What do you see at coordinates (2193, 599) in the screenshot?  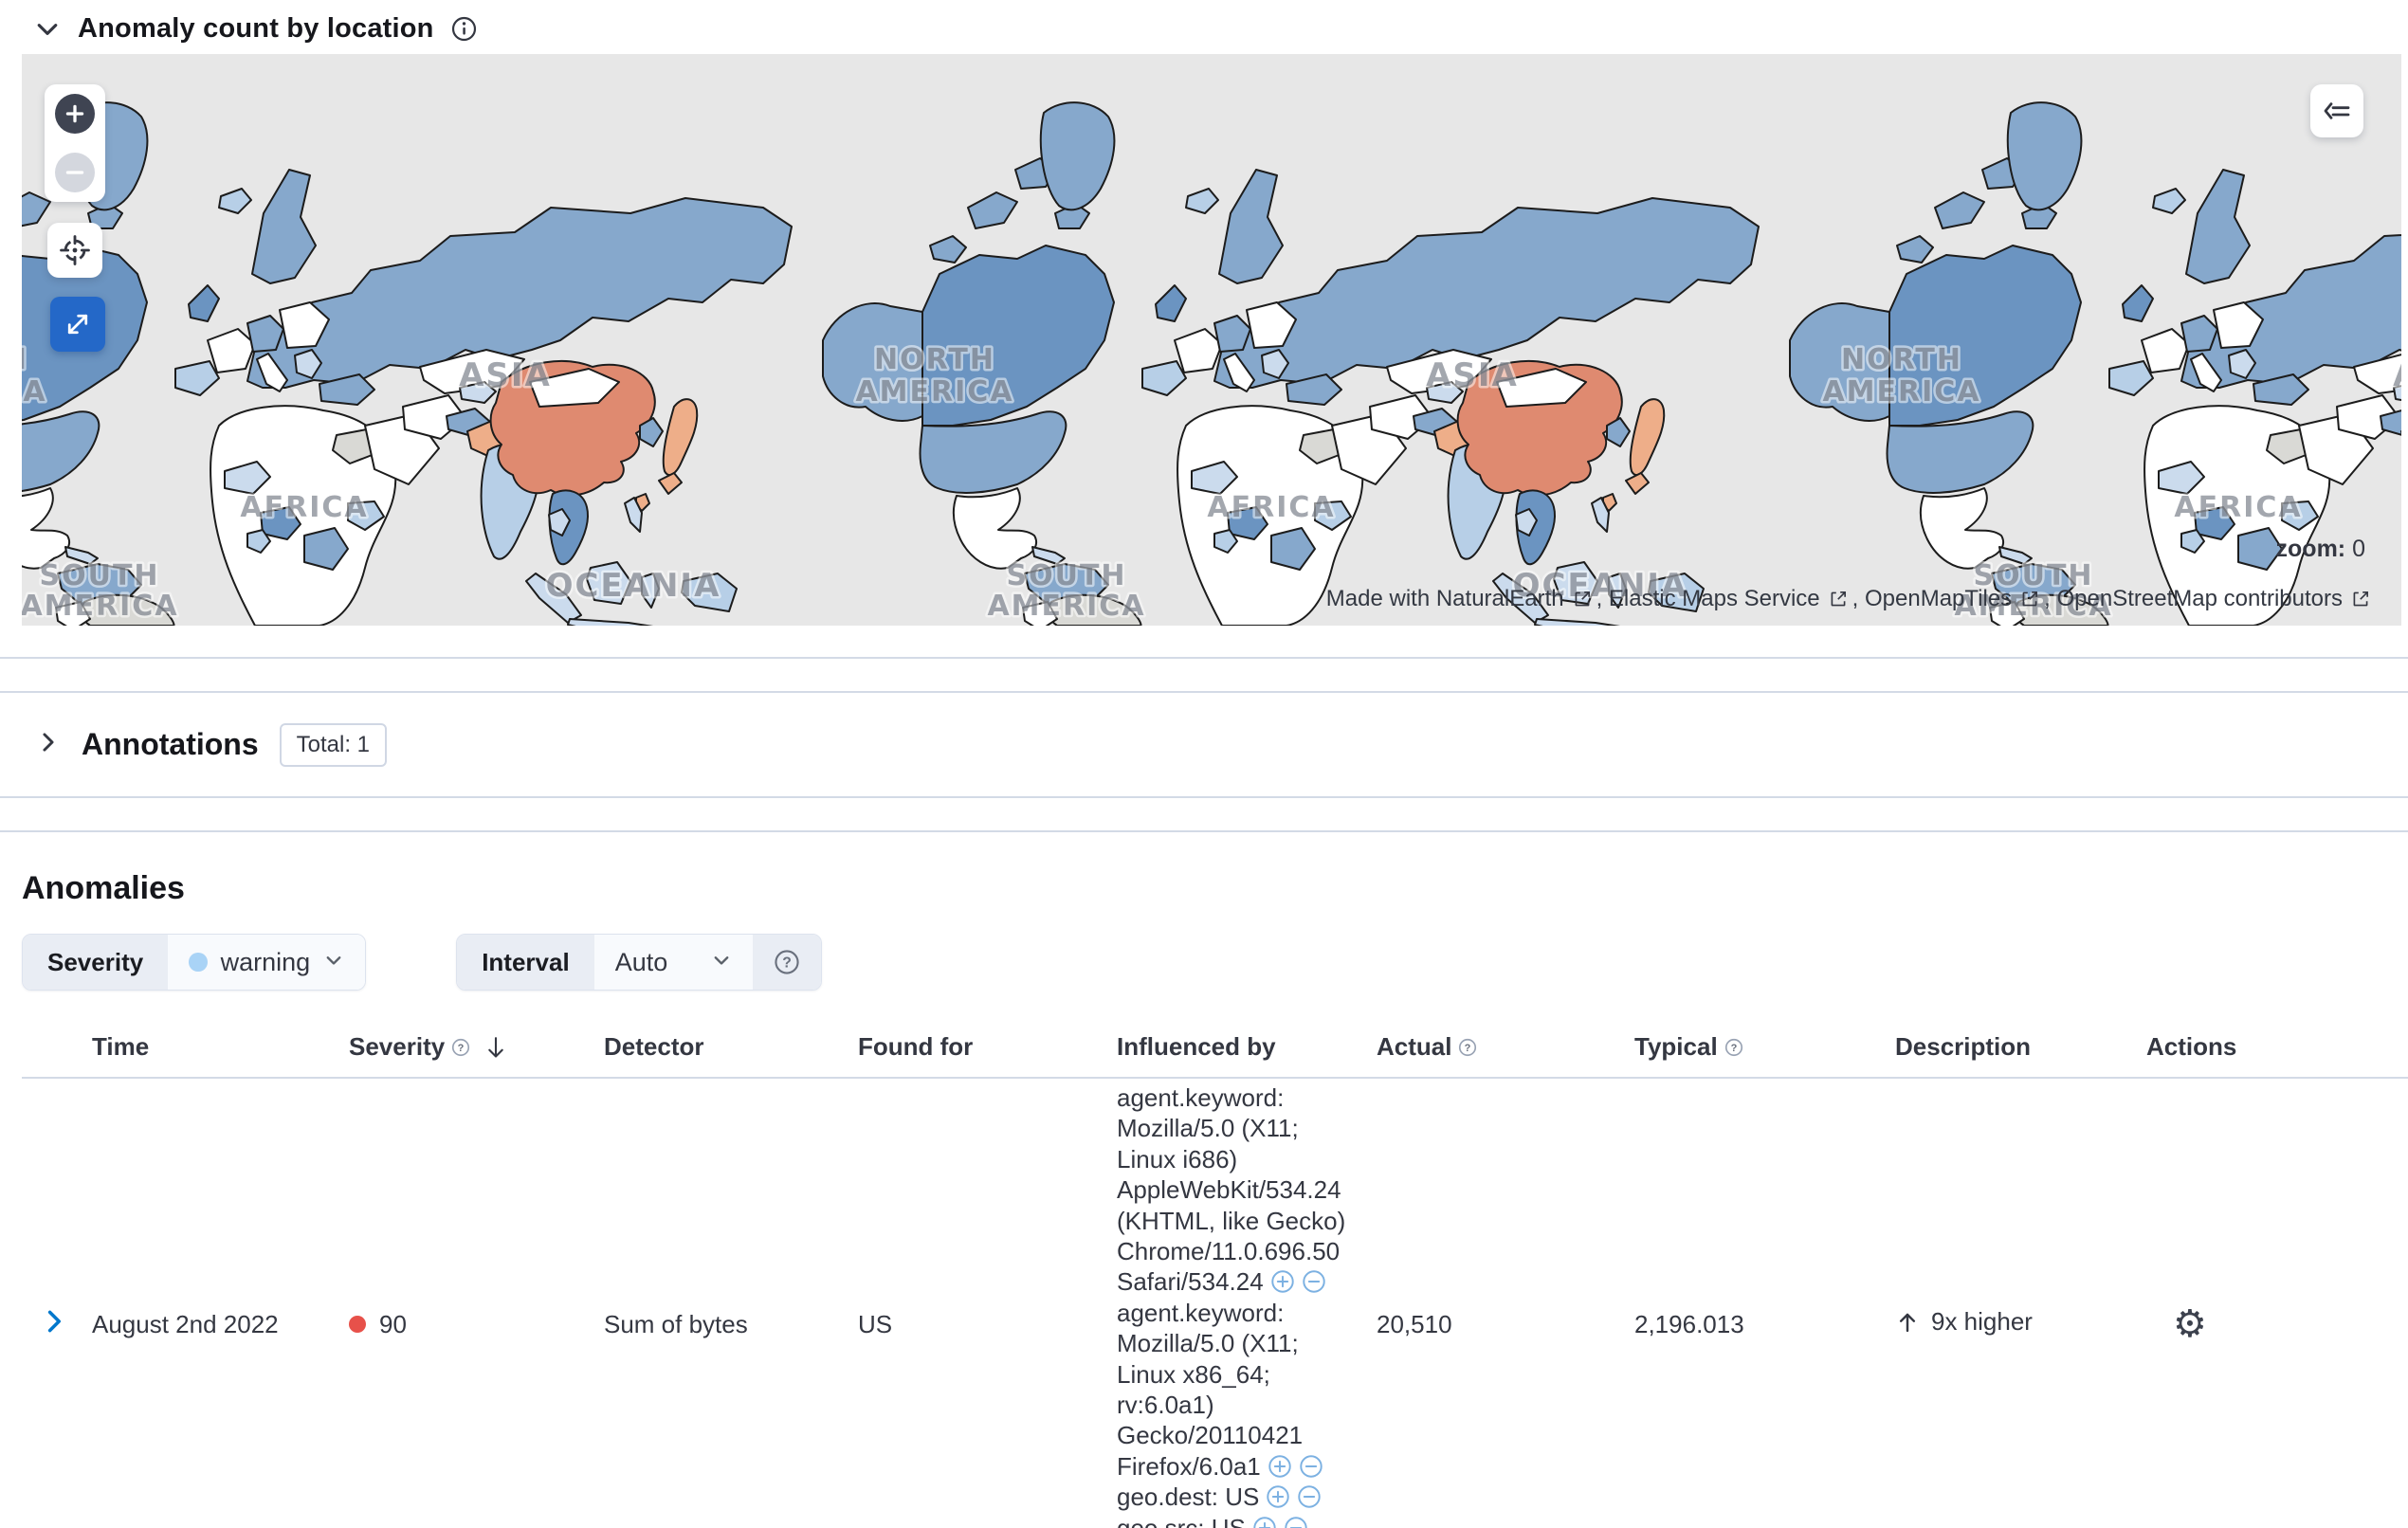 I see `attribution-link: , OpenStreetMap contributors` at bounding box center [2193, 599].